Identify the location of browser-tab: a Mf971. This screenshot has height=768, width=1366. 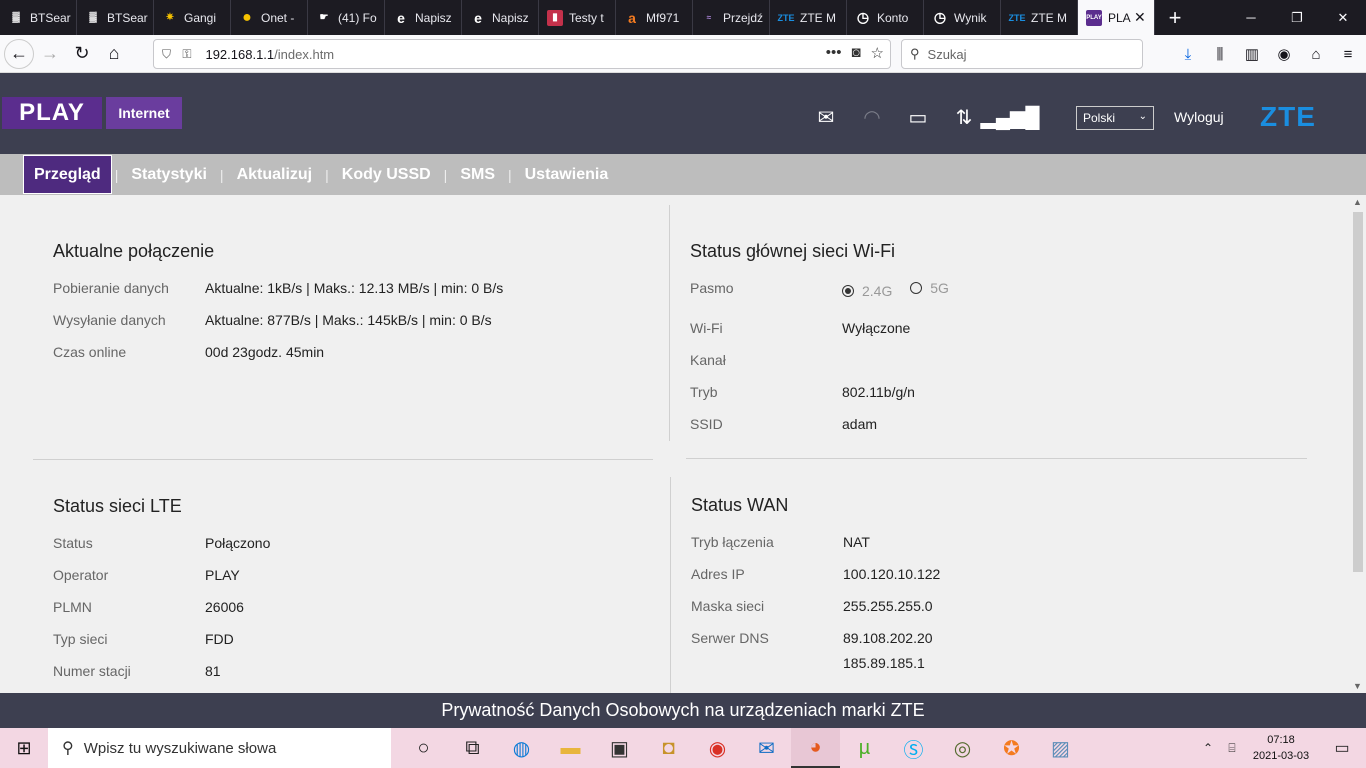
(654, 17).